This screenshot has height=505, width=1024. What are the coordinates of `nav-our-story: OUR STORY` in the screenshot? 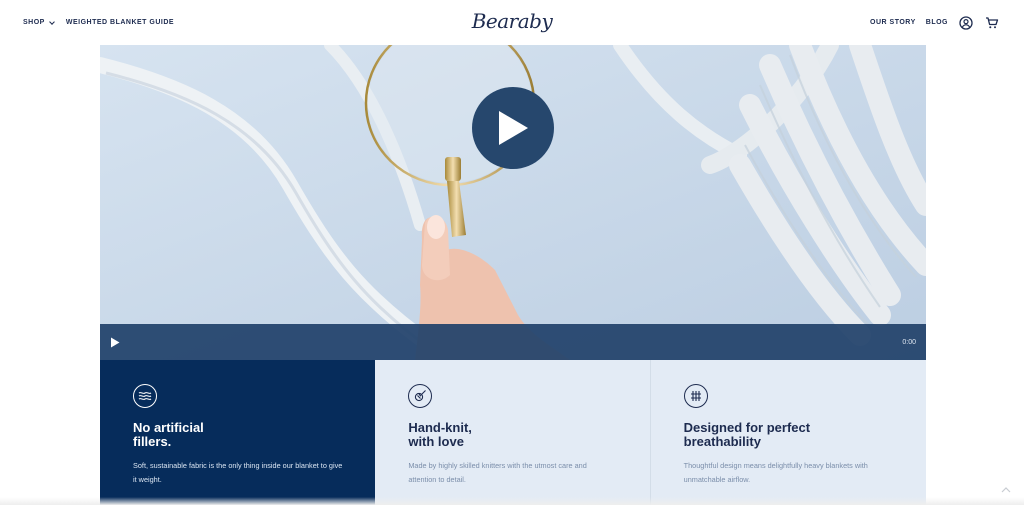 It's located at (893, 22).